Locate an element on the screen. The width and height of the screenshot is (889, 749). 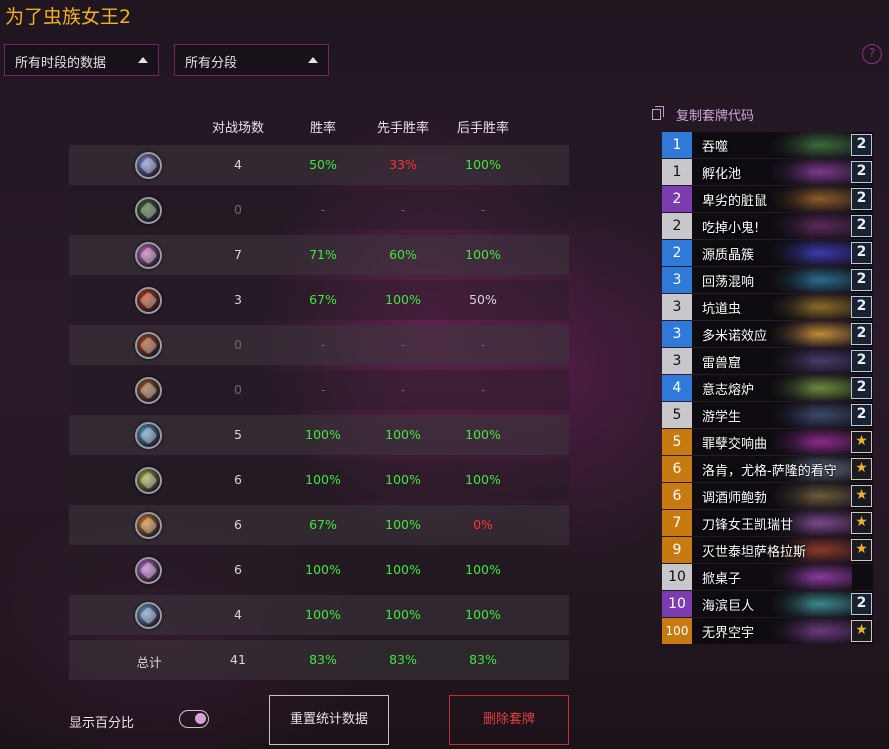
deck-card: 1 吞噬 2 is located at coordinates (767, 145).